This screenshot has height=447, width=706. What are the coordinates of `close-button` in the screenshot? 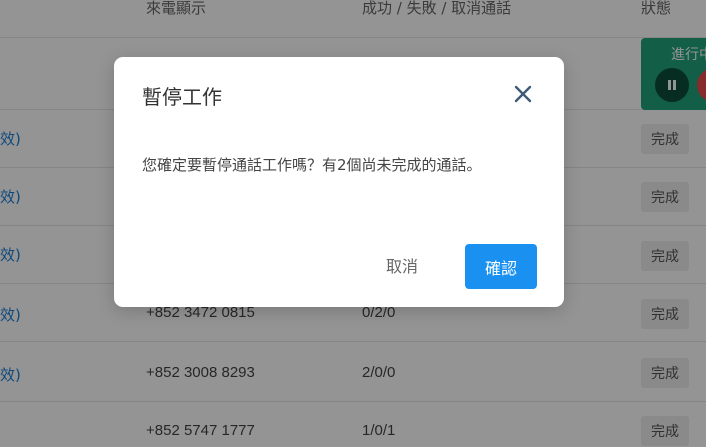 It's located at (523, 94).